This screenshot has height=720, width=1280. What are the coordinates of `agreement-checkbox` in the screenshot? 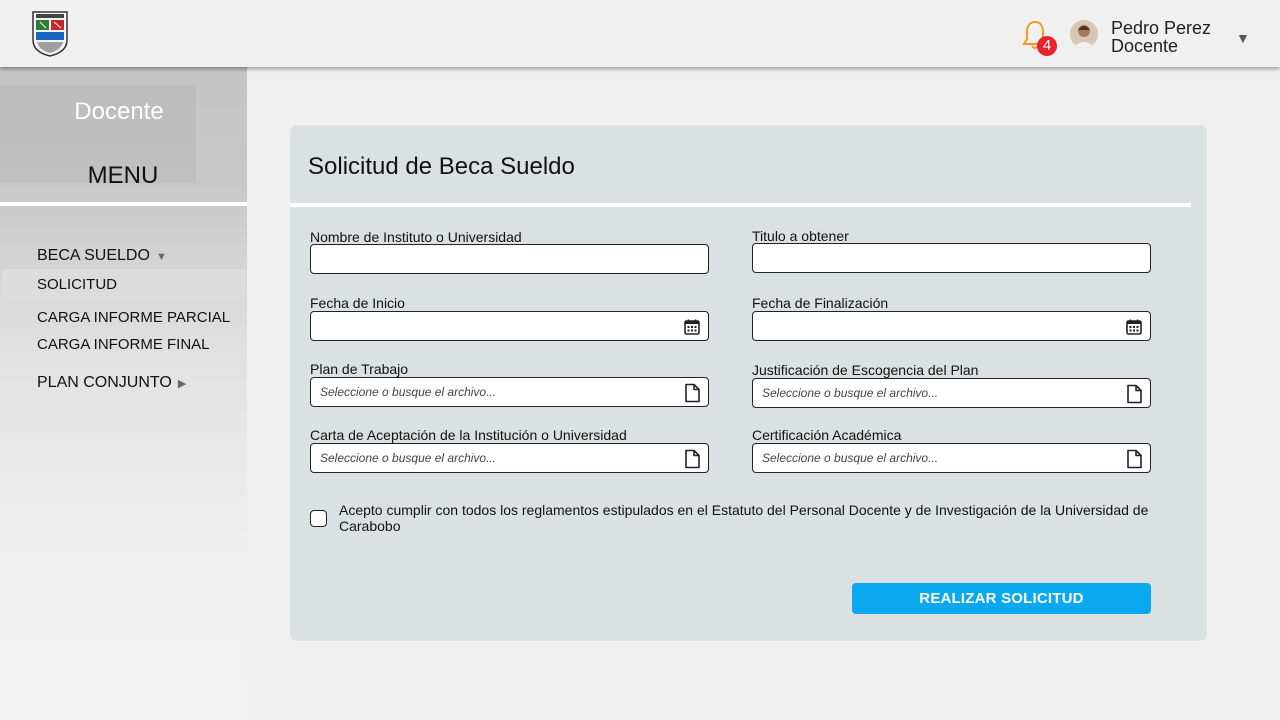 It's located at (318, 518).